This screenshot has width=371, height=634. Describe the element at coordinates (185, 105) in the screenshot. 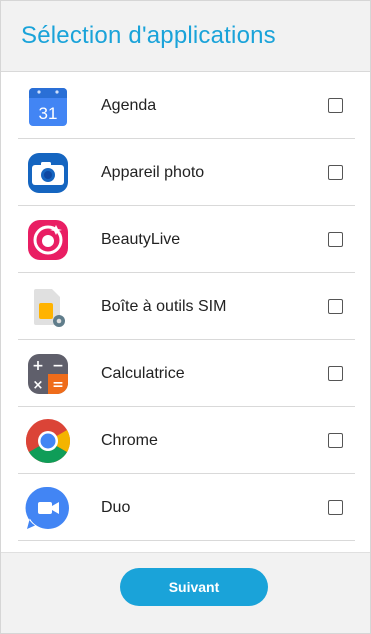

I see `list-item-agenda: 31 Agenda` at that location.